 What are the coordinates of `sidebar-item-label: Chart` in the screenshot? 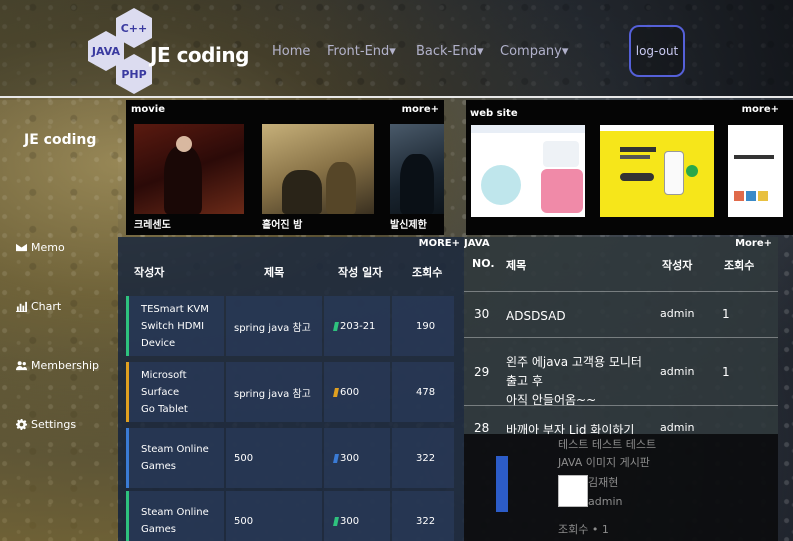 It's located at (46, 306).